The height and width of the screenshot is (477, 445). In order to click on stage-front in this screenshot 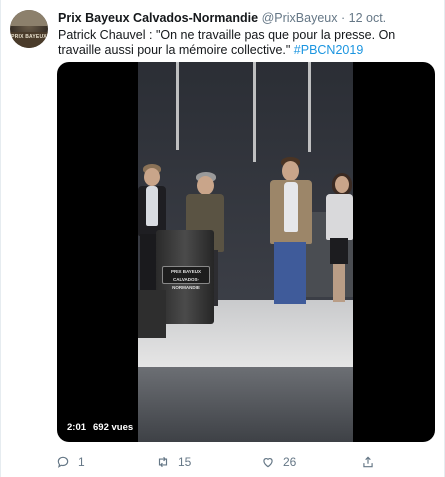, I will do `click(245, 404)`.